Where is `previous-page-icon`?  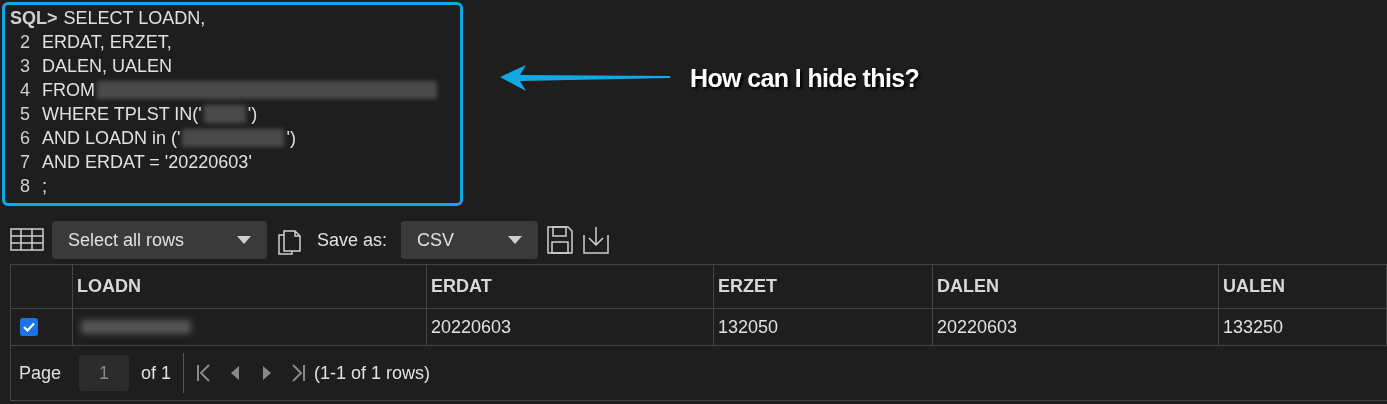 previous-page-icon is located at coordinates (235, 373).